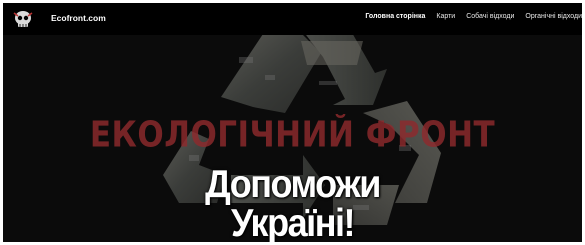 The image size is (585, 245). Describe the element at coordinates (23, 19) in the screenshot. I see `skull-logo-icon` at that location.